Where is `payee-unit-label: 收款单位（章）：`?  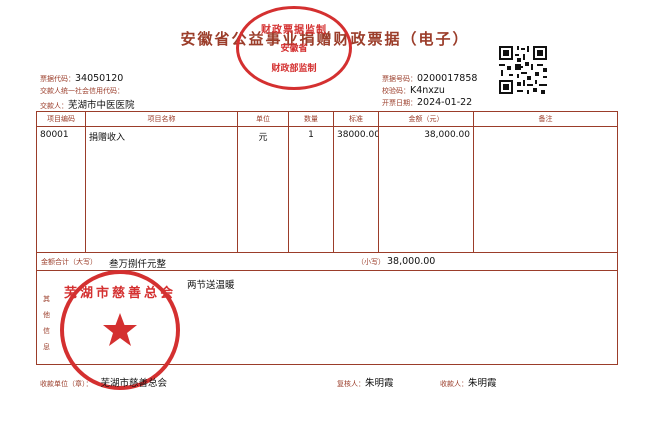 payee-unit-label: 收款单位（章）： is located at coordinates (66, 384).